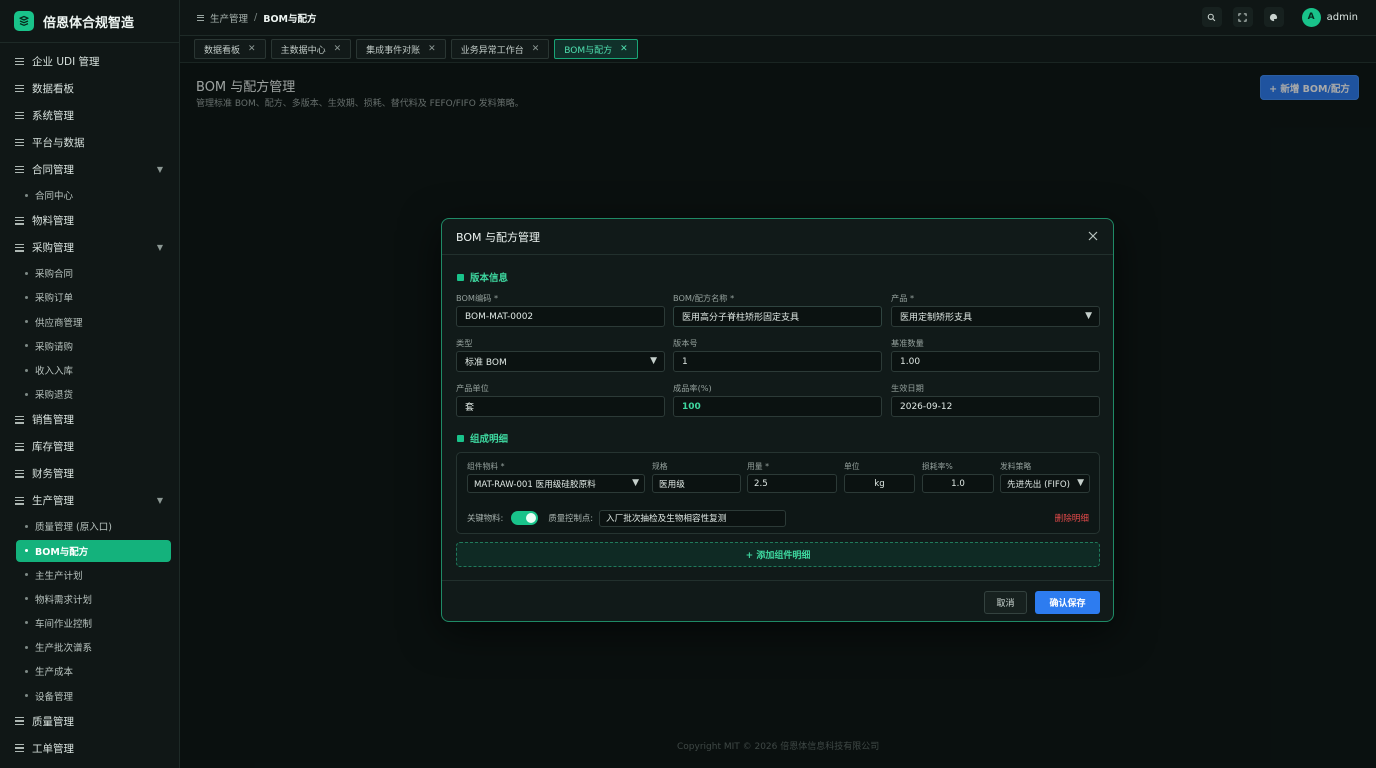  What do you see at coordinates (696, 483) in the screenshot?
I see `spec-input: 医用级` at bounding box center [696, 483].